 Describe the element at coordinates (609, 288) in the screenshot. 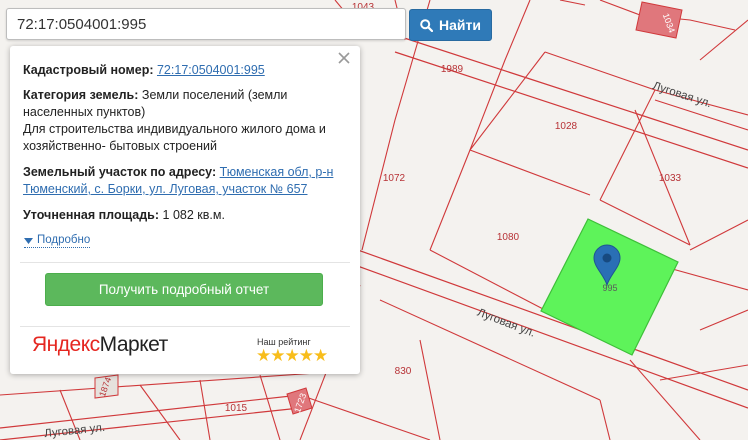

I see `parcel-label-995: 995` at that location.